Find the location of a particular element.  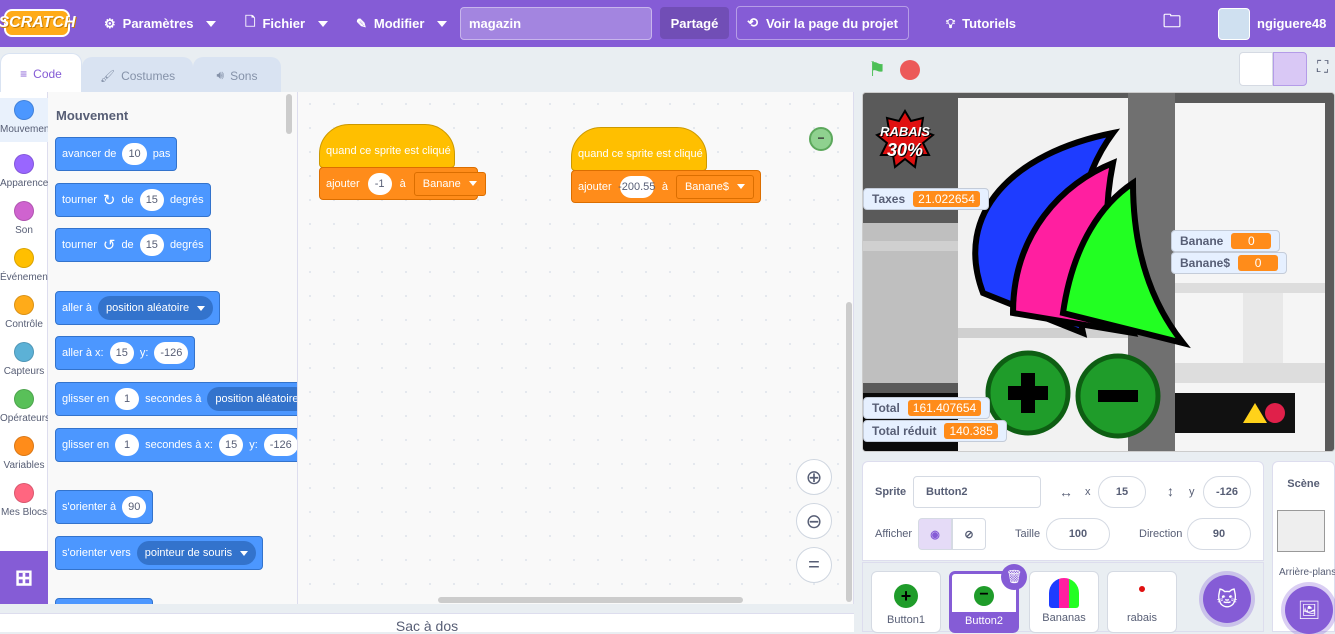

choose-sprite-button: 🐱︎ is located at coordinates (1227, 599).